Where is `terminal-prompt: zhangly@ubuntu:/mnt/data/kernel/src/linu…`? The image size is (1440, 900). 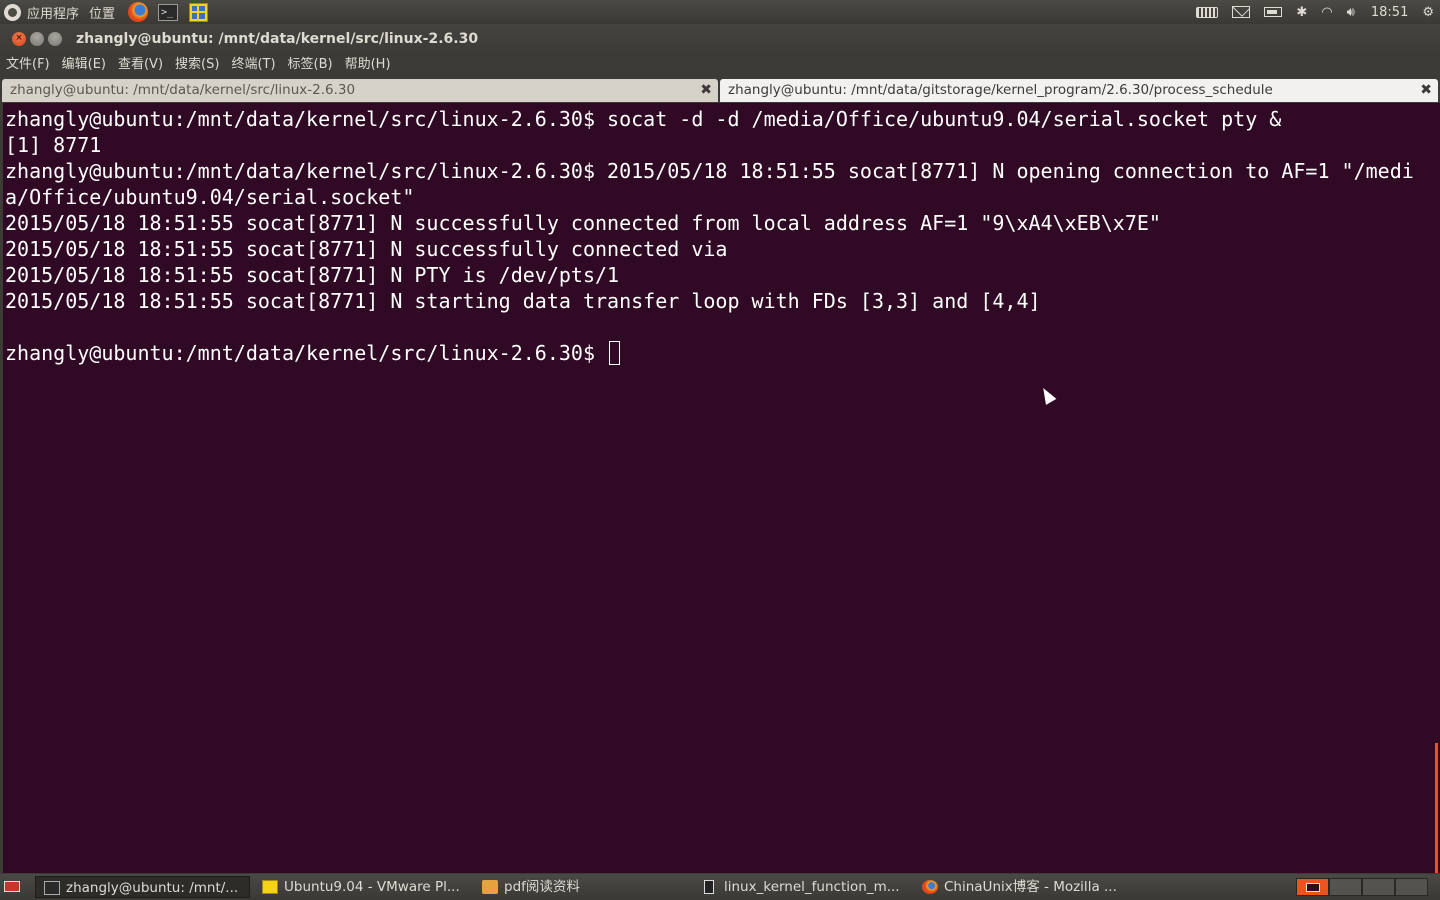
terminal-prompt: zhangly@ubuntu:/mnt/data/kernel/src/linu… is located at coordinates (306, 353).